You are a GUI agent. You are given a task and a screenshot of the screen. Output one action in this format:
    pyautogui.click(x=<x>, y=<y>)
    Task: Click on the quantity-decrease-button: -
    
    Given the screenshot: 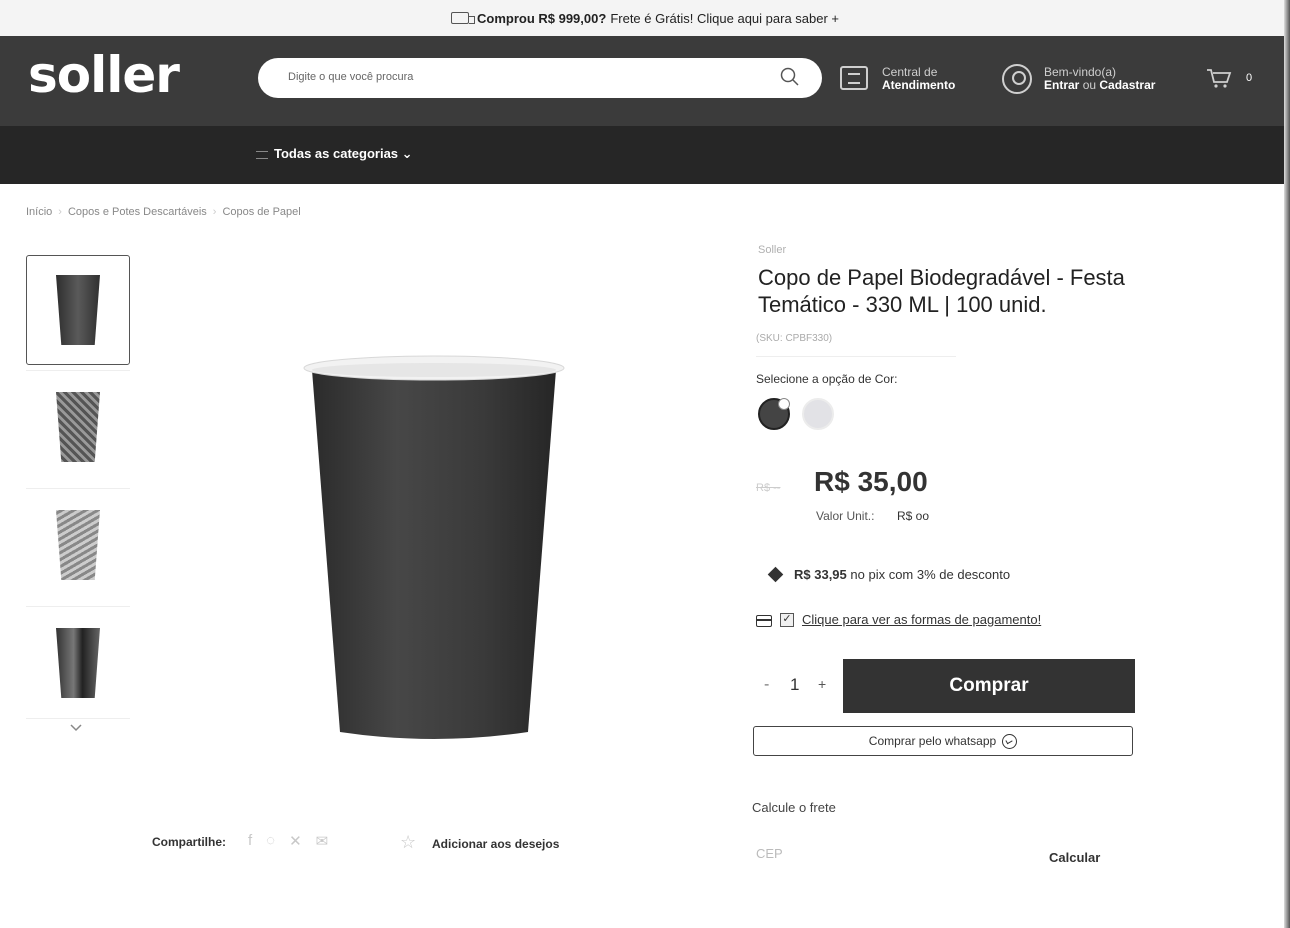 What is the action you would take?
    pyautogui.click(x=766, y=685)
    